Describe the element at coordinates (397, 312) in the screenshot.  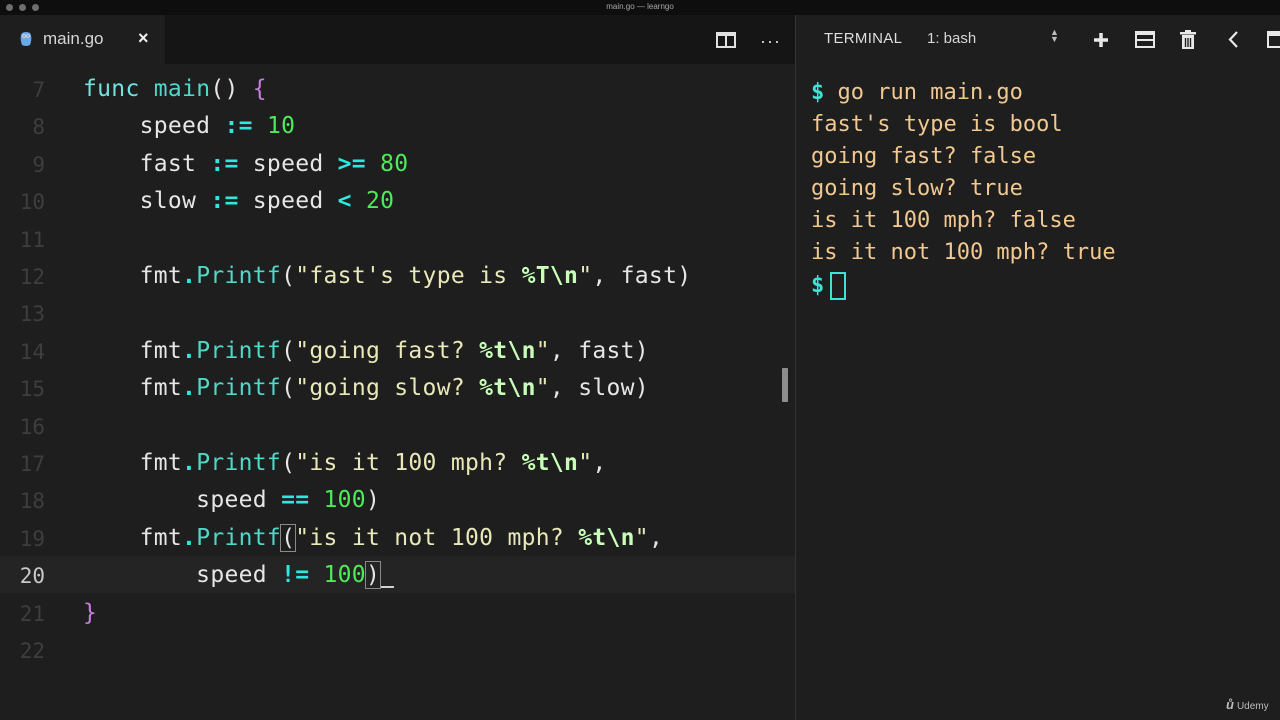
I see `code-line: 13` at that location.